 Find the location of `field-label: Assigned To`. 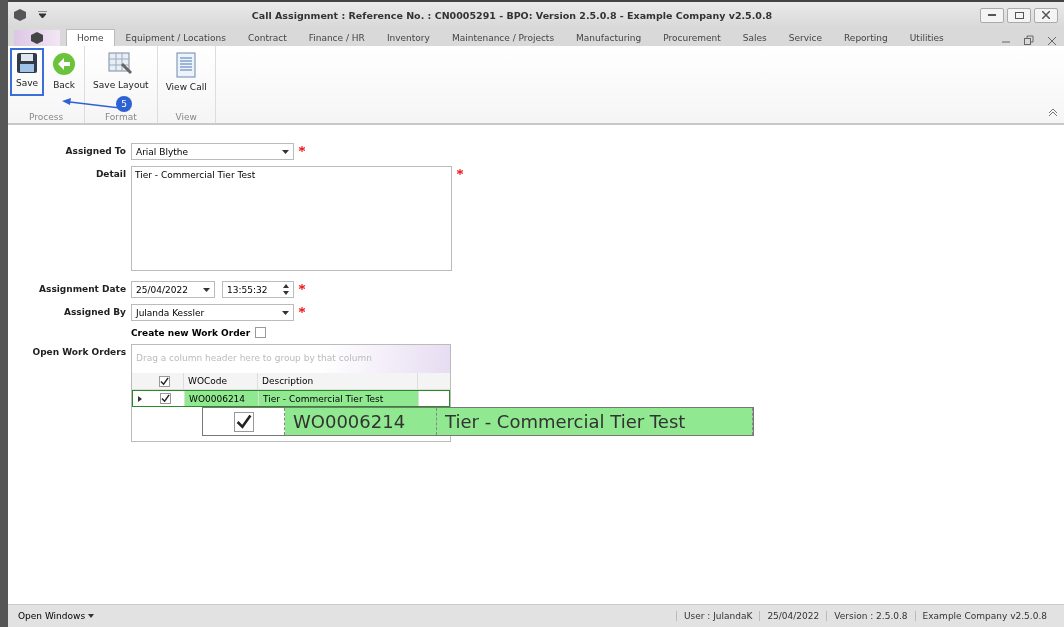

field-label: Assigned To is located at coordinates (95, 150).